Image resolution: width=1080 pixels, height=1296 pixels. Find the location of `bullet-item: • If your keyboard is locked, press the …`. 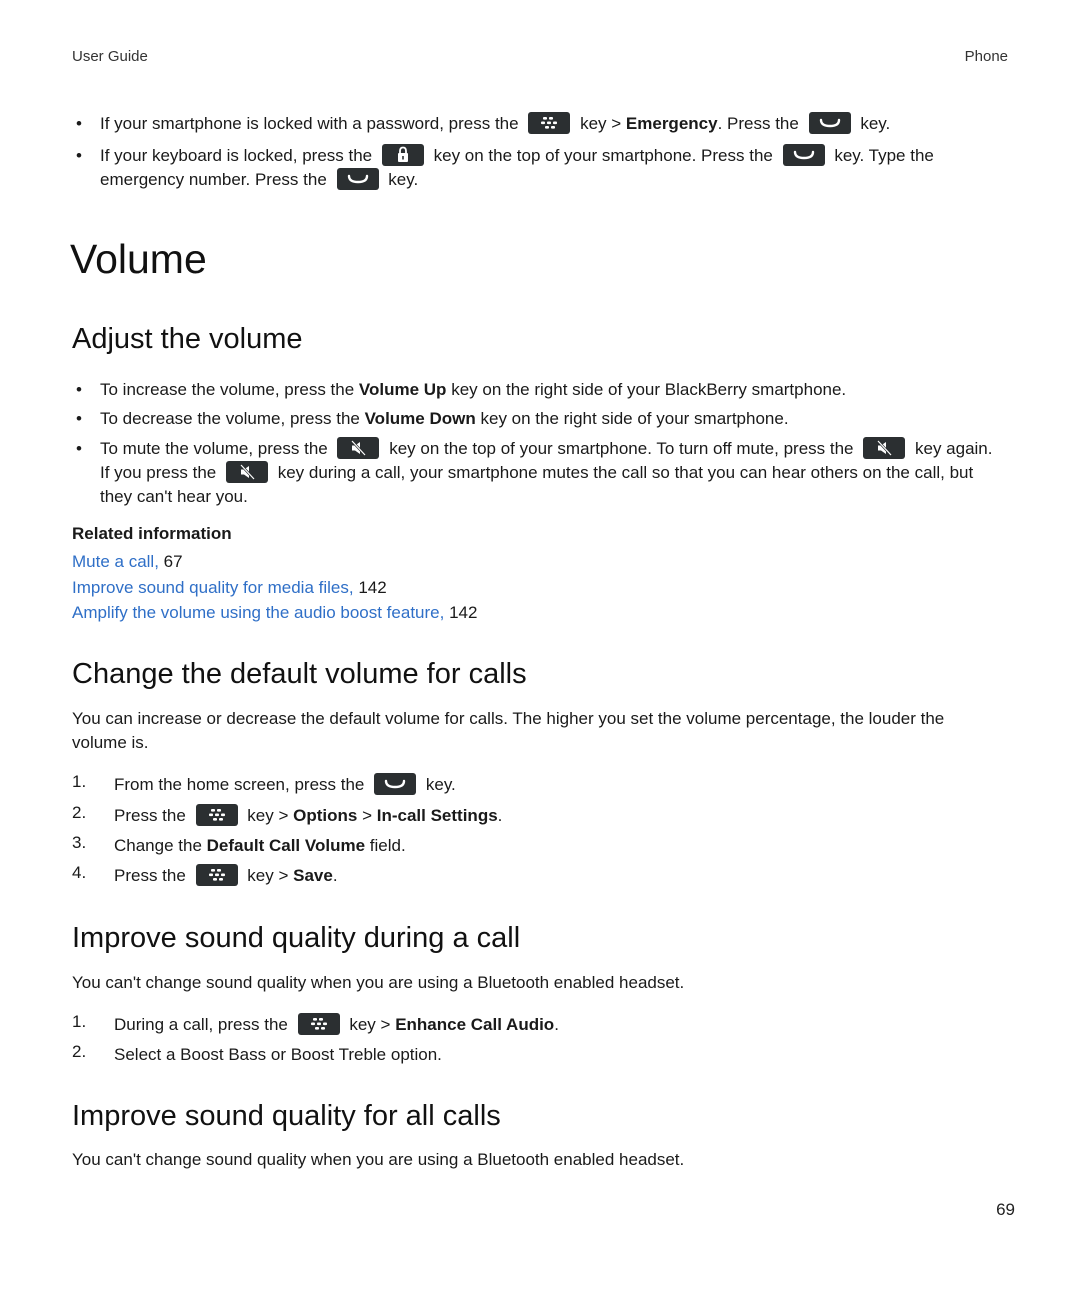

bullet-item: • If your keyboard is locked, press the … is located at coordinates (542, 168).